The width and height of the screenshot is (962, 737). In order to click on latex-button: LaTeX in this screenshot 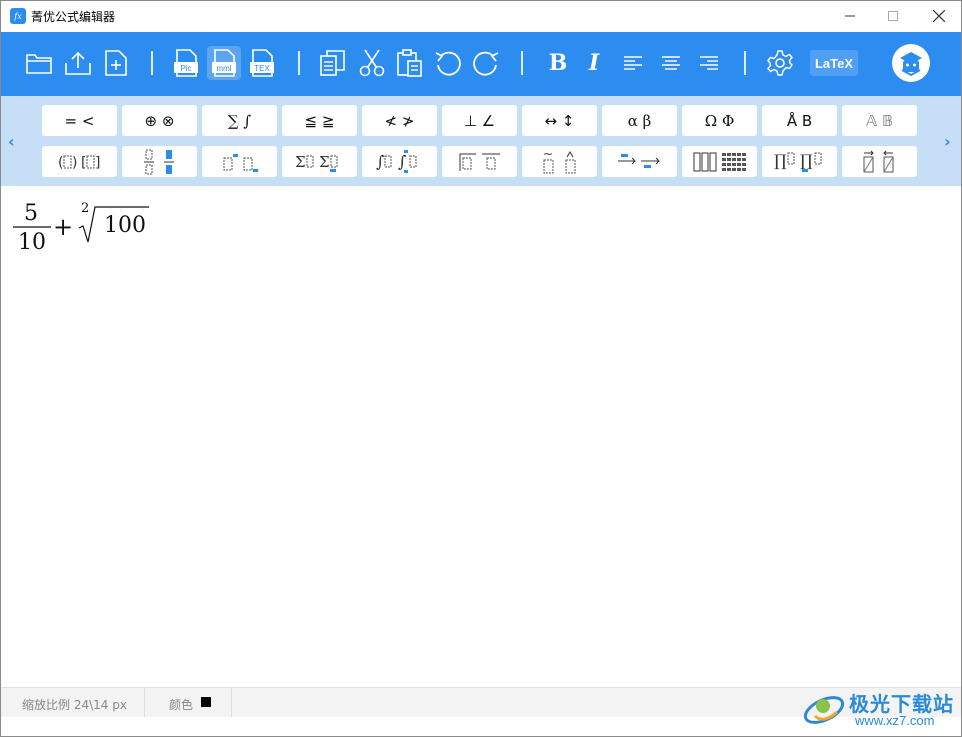, I will do `click(834, 63)`.